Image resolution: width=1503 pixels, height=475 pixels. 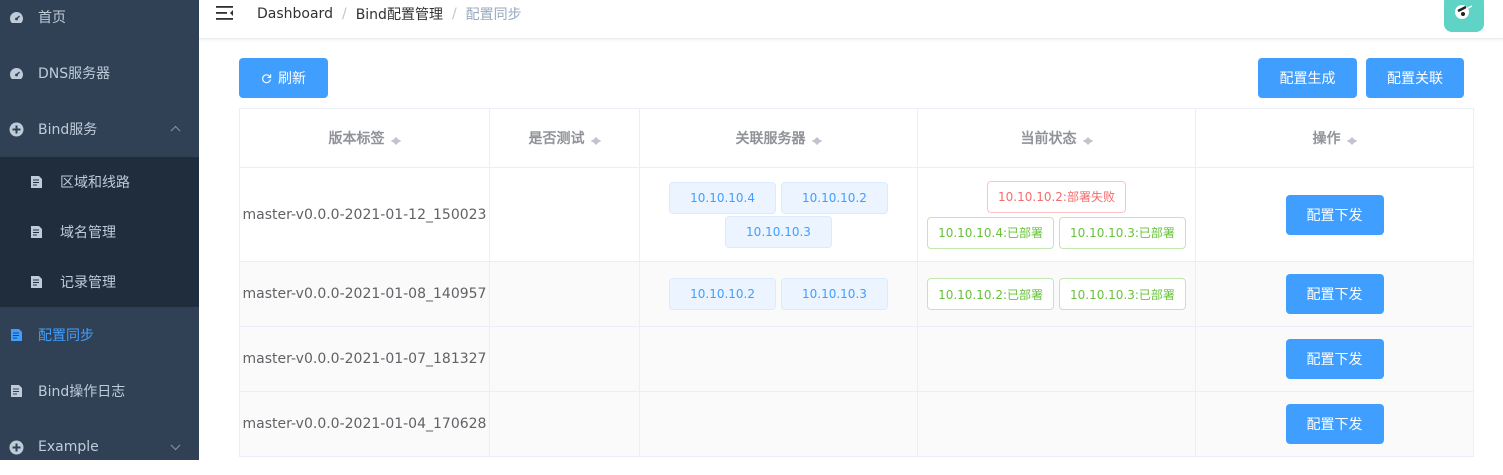 What do you see at coordinates (493, 15) in the screenshot?
I see `breadcrumb-item-current: 配置同步` at bounding box center [493, 15].